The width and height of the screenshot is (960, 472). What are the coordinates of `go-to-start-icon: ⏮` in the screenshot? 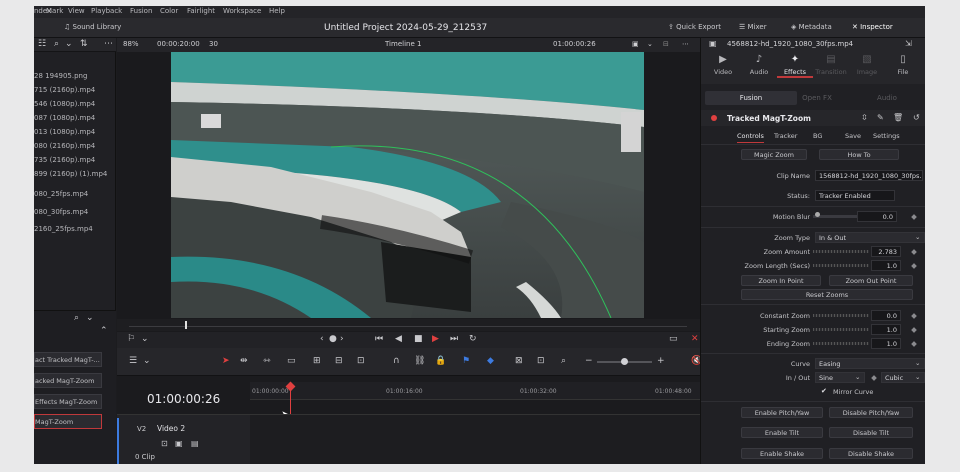 It's located at (379, 339).